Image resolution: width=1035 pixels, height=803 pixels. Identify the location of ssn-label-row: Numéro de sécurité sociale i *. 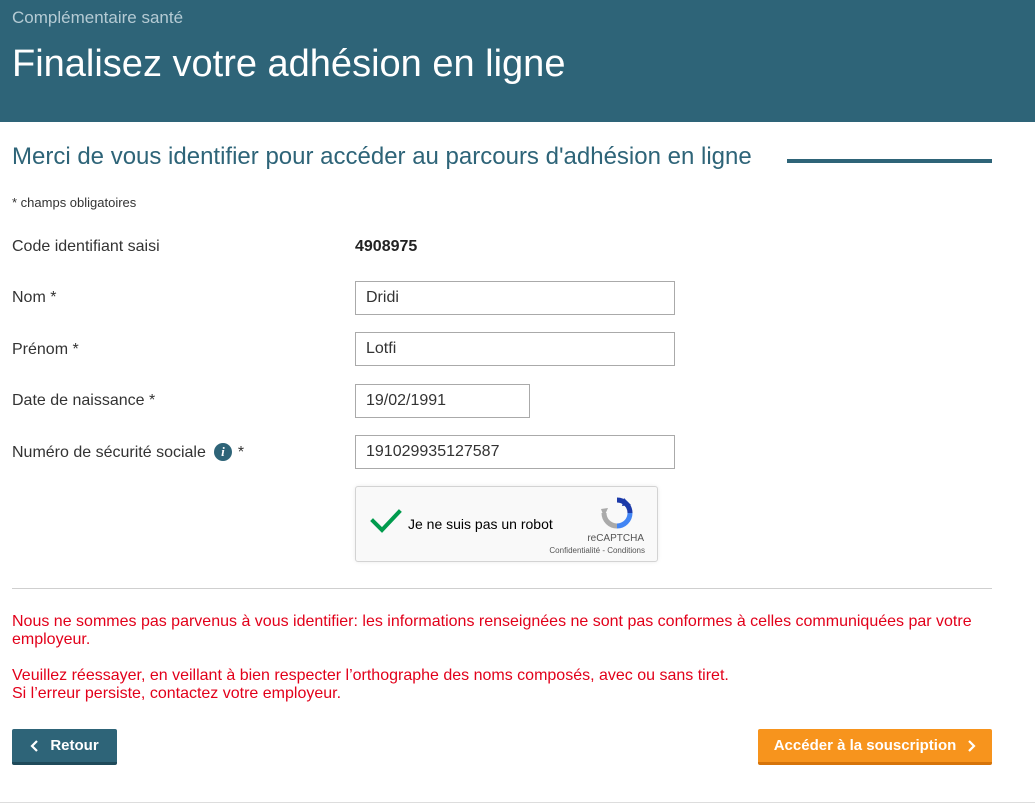
(128, 452).